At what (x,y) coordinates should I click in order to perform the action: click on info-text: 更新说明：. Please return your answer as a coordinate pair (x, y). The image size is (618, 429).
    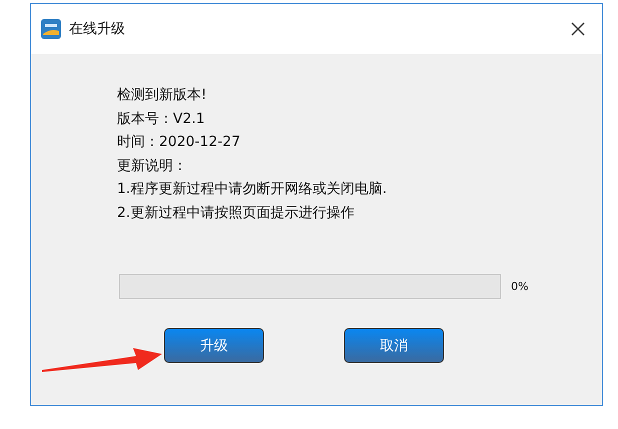
    Looking at the image, I should click on (152, 166).